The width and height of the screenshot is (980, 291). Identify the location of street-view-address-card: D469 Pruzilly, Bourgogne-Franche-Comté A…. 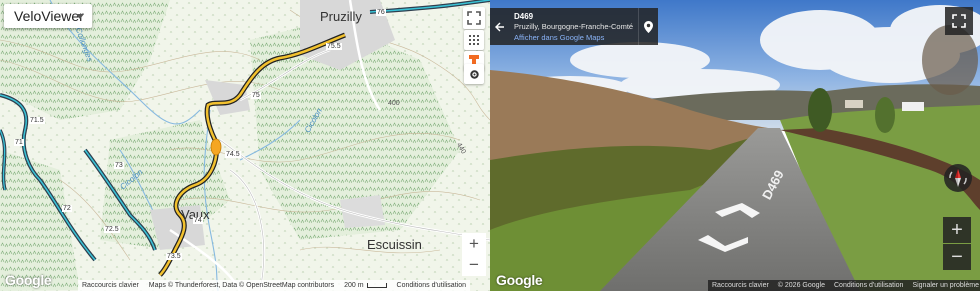
(574, 26).